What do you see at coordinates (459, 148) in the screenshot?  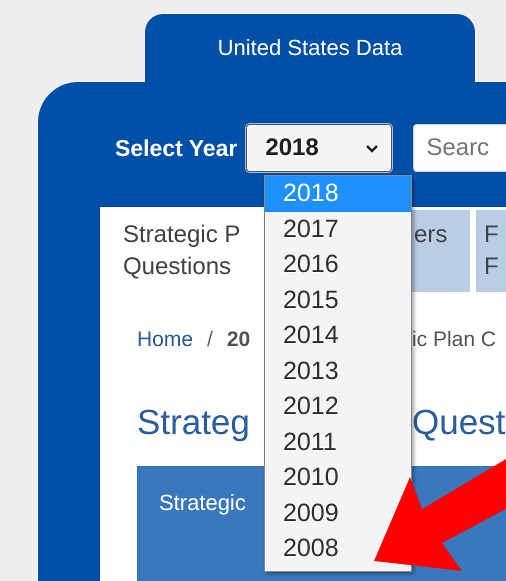 I see `search-field: Searc` at bounding box center [459, 148].